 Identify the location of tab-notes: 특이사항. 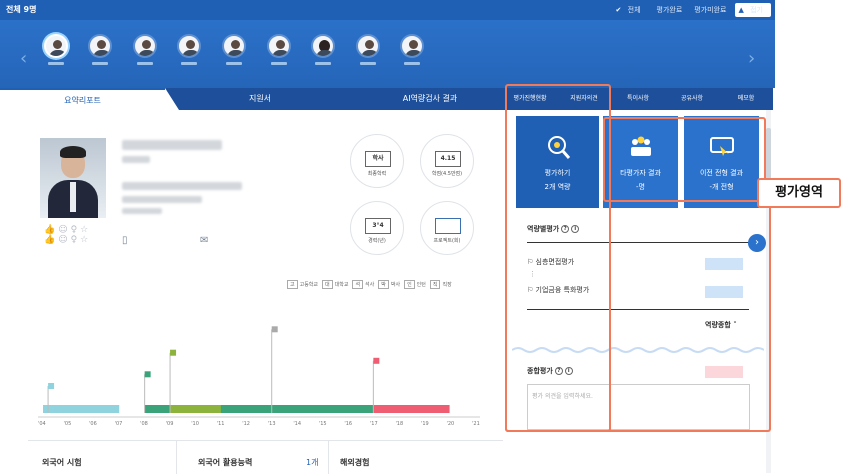
(638, 99).